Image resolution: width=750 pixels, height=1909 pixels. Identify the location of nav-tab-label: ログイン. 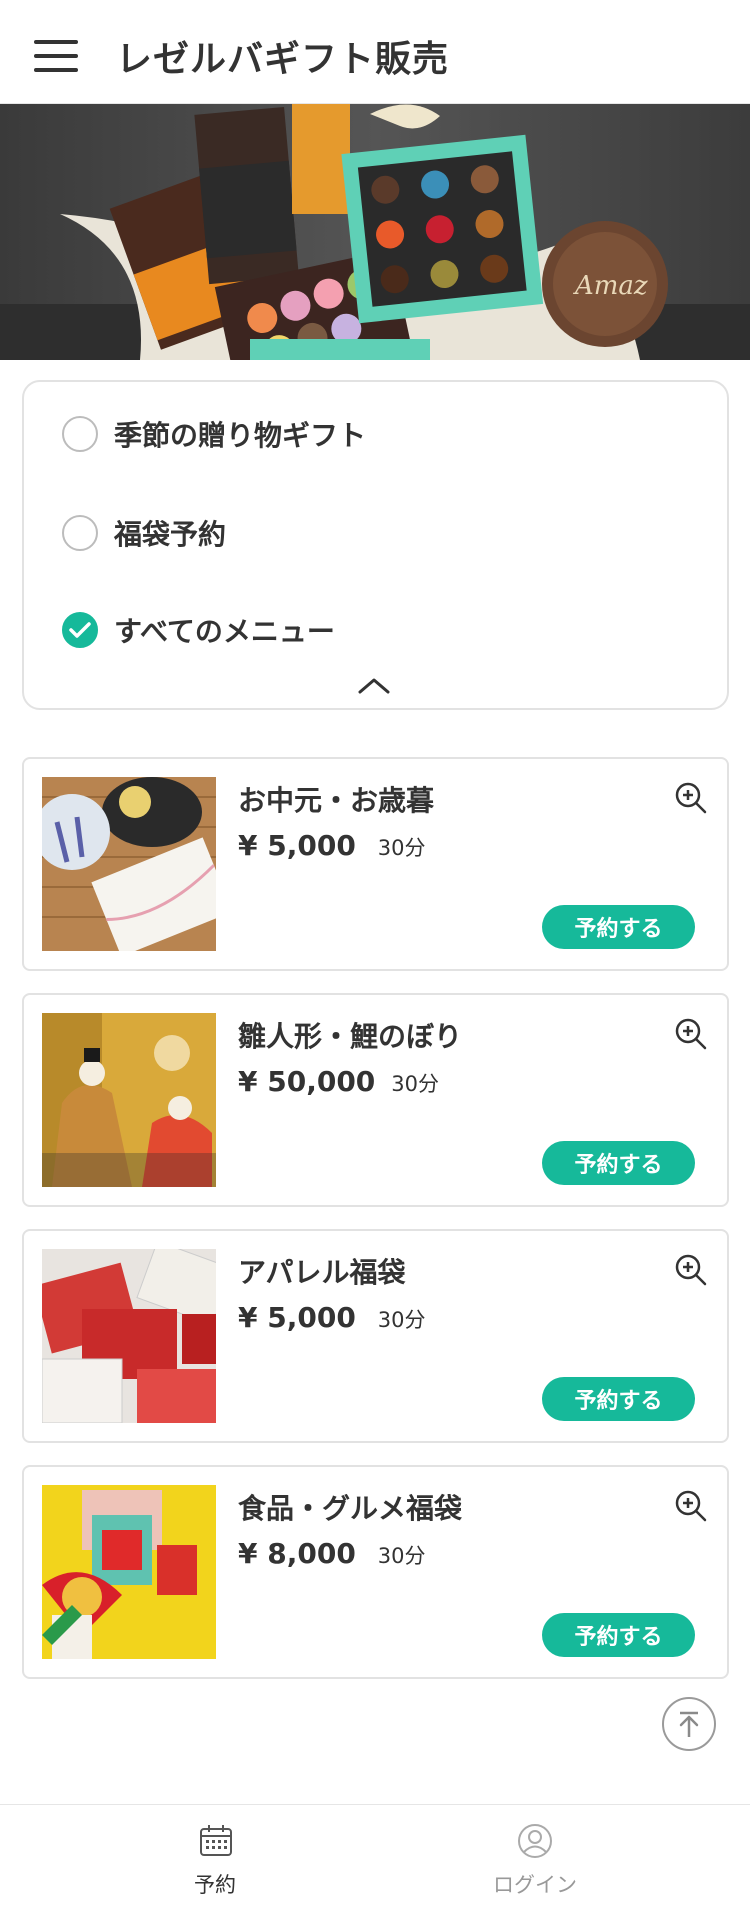
(535, 1885).